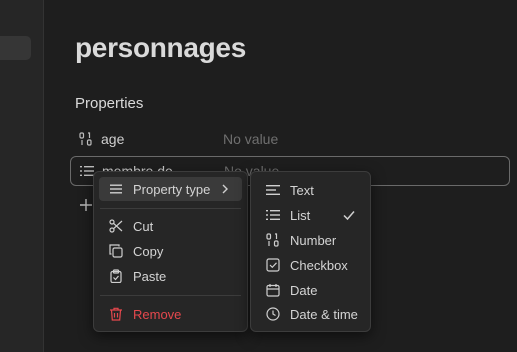 This screenshot has width=517, height=352. Describe the element at coordinates (162, 139) in the screenshot. I see `property-key: age` at that location.